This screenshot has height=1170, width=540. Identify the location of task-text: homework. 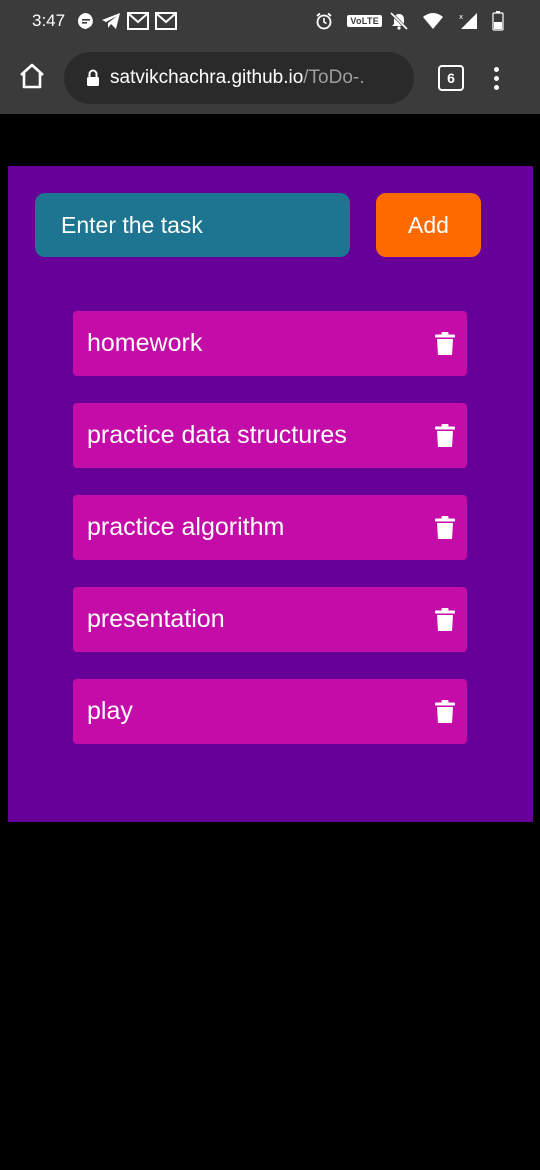
(145, 343).